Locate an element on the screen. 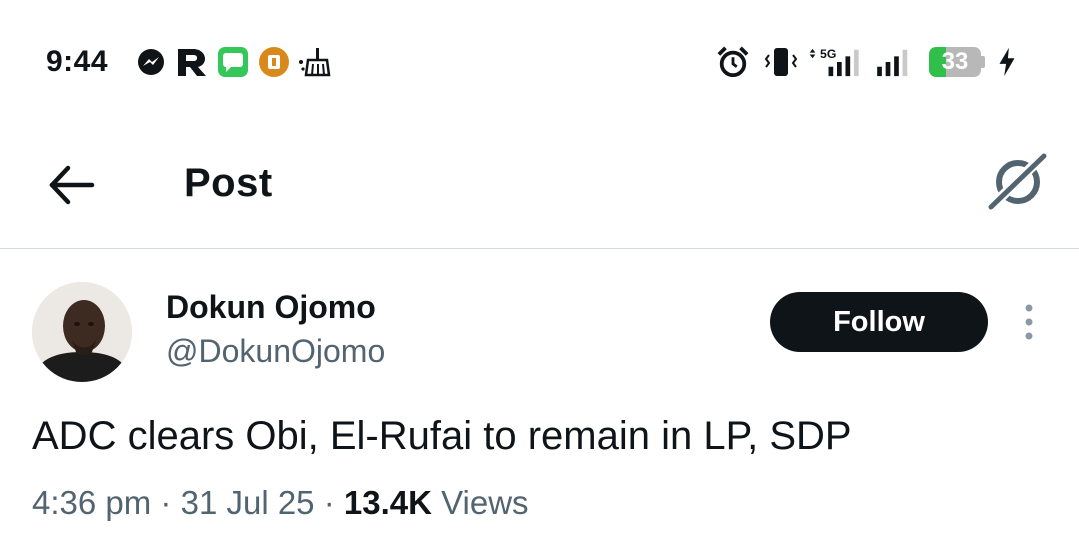 This screenshot has width=1079, height=548. vibrate-icon is located at coordinates (781, 62).